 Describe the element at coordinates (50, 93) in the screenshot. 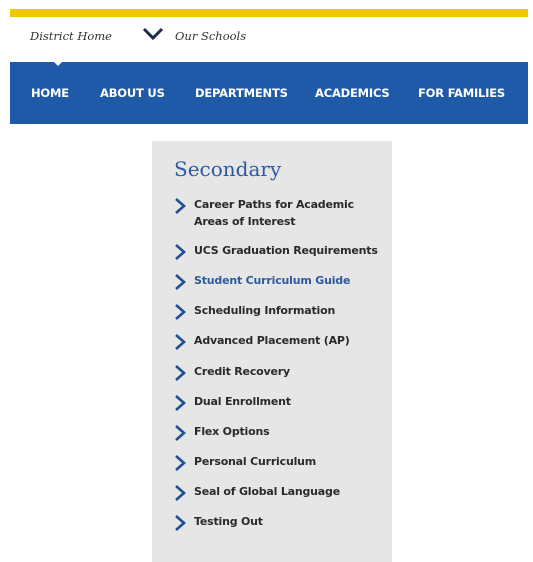

I see `nav-item-home: HOME` at that location.